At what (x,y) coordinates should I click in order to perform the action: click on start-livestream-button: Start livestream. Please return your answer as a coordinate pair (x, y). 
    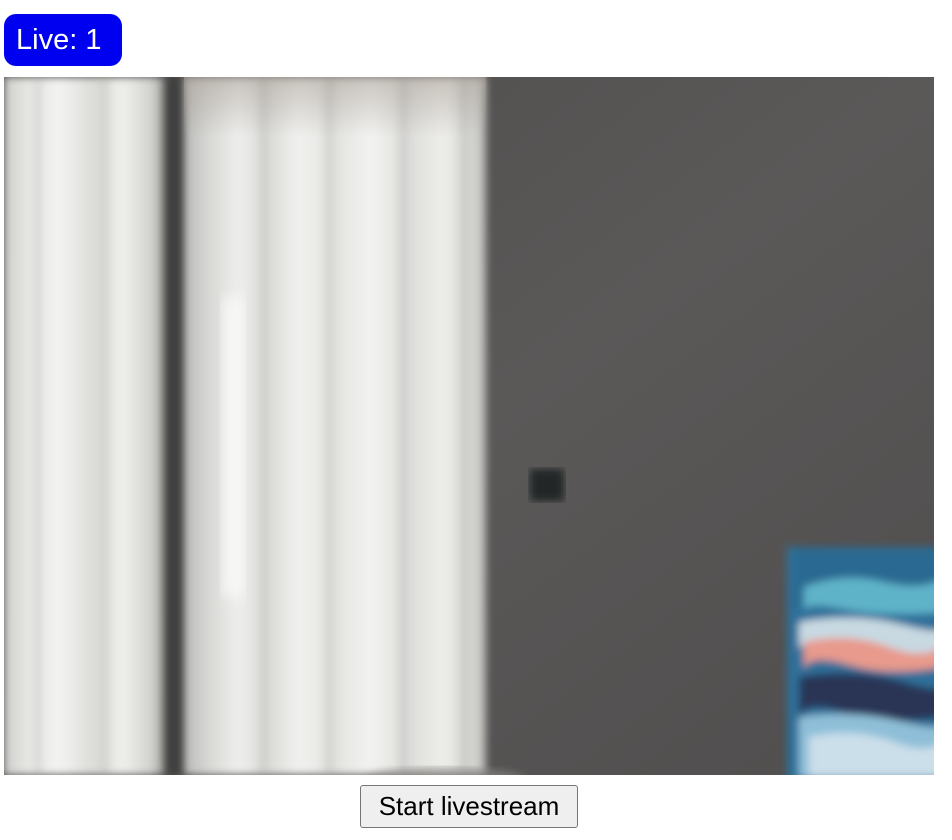
    Looking at the image, I should click on (469, 806).